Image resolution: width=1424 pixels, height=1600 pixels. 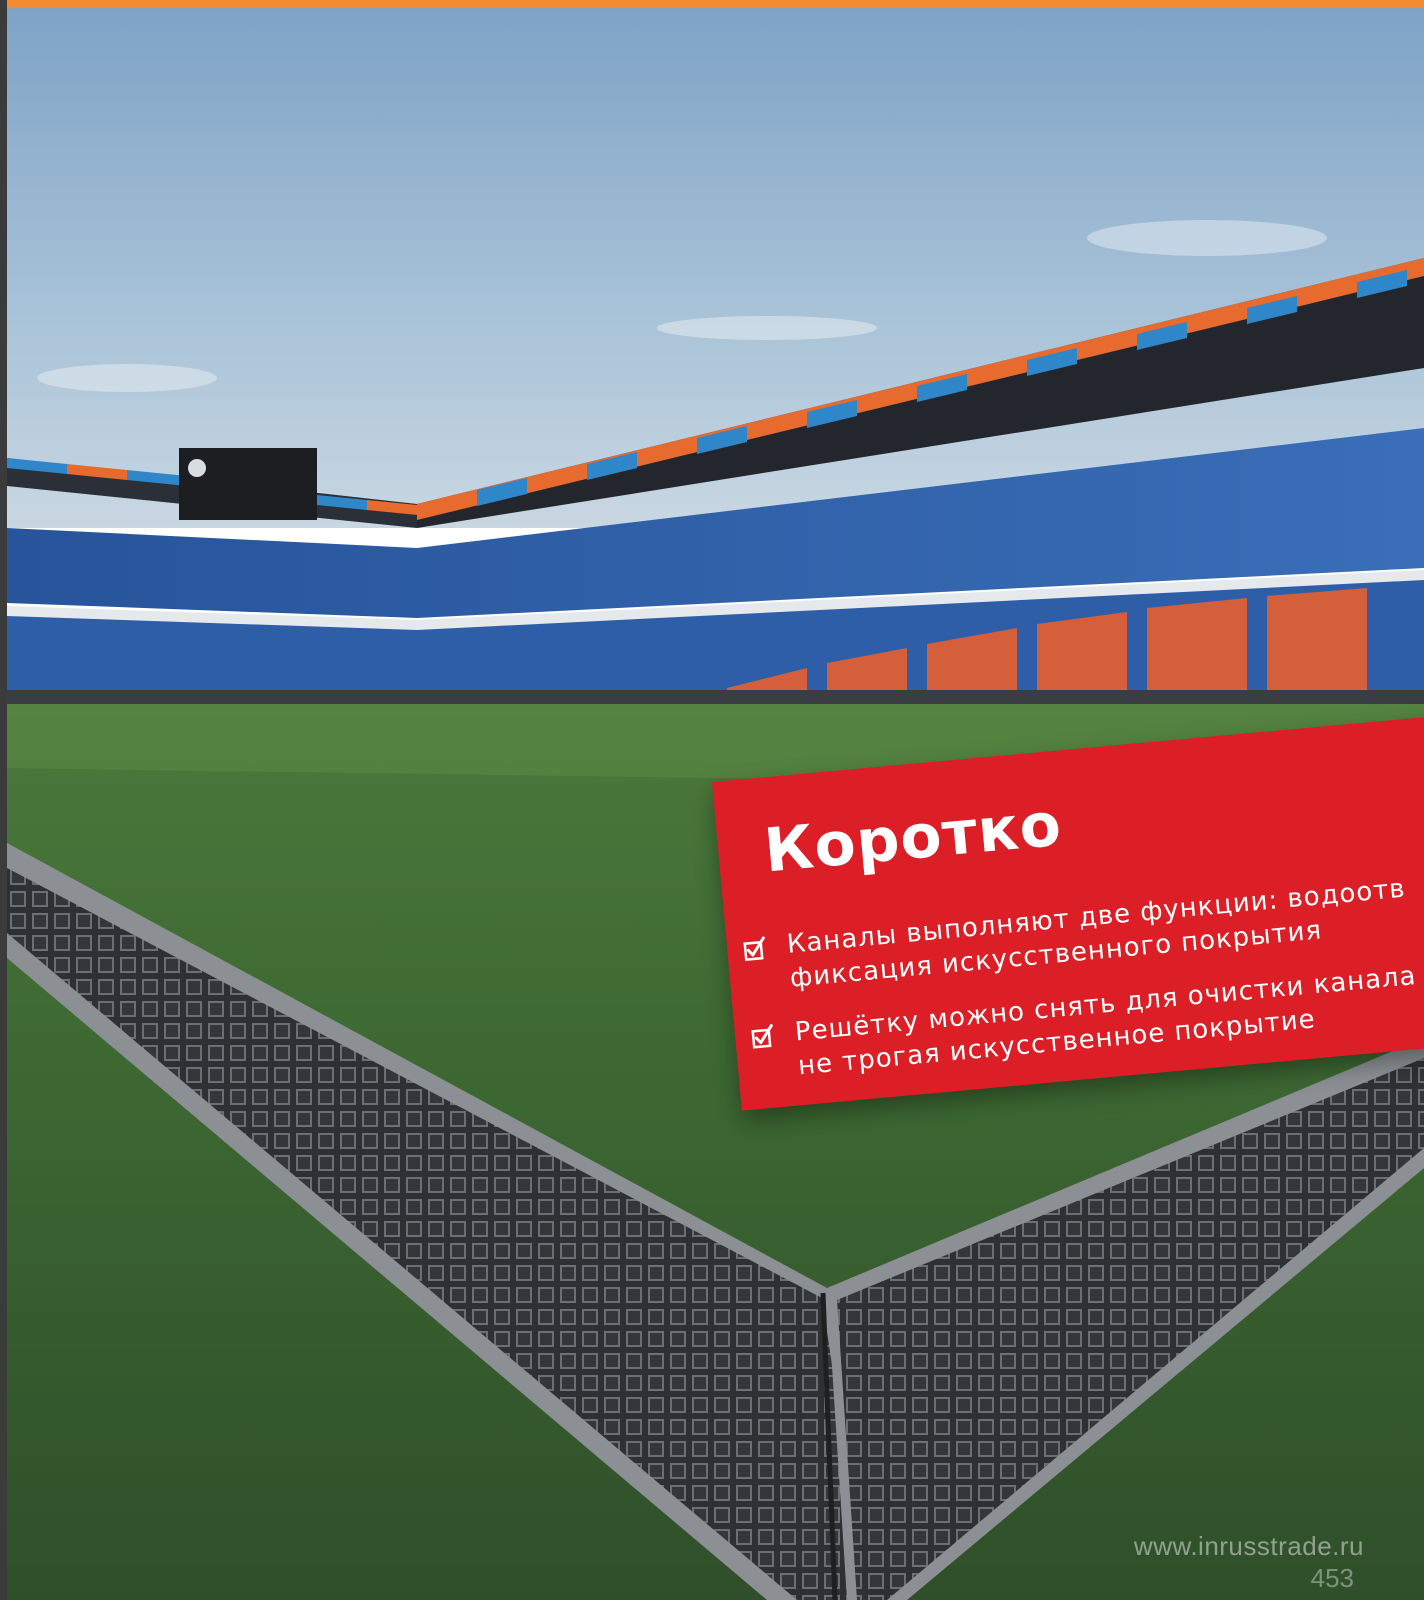 What do you see at coordinates (3, 800) in the screenshot?
I see `left-edge-stripe` at bounding box center [3, 800].